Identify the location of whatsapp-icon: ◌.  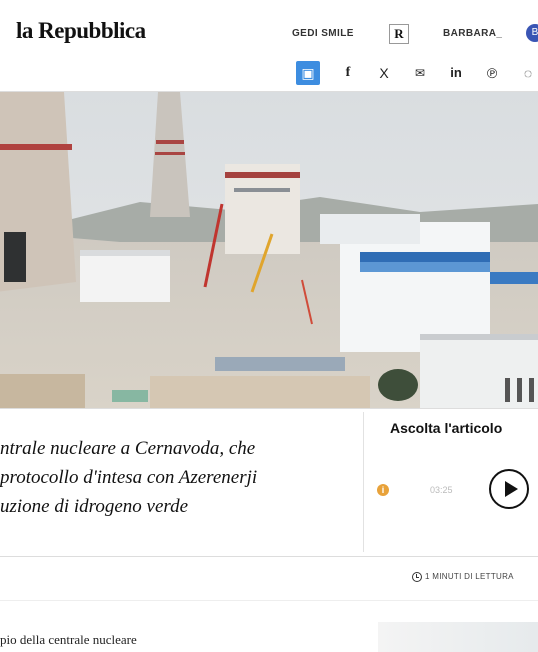
(527, 73).